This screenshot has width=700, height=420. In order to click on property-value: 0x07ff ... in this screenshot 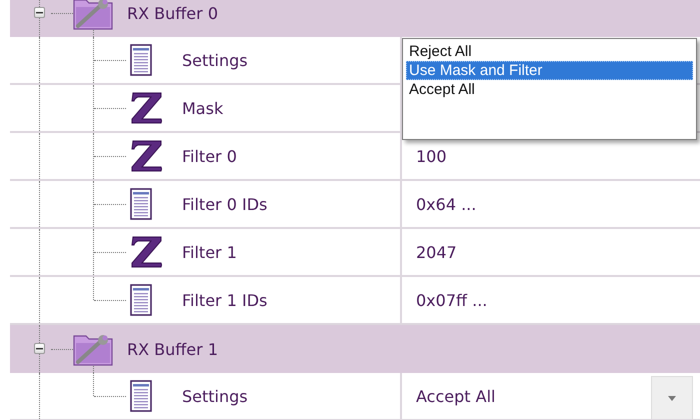, I will do `click(452, 300)`.